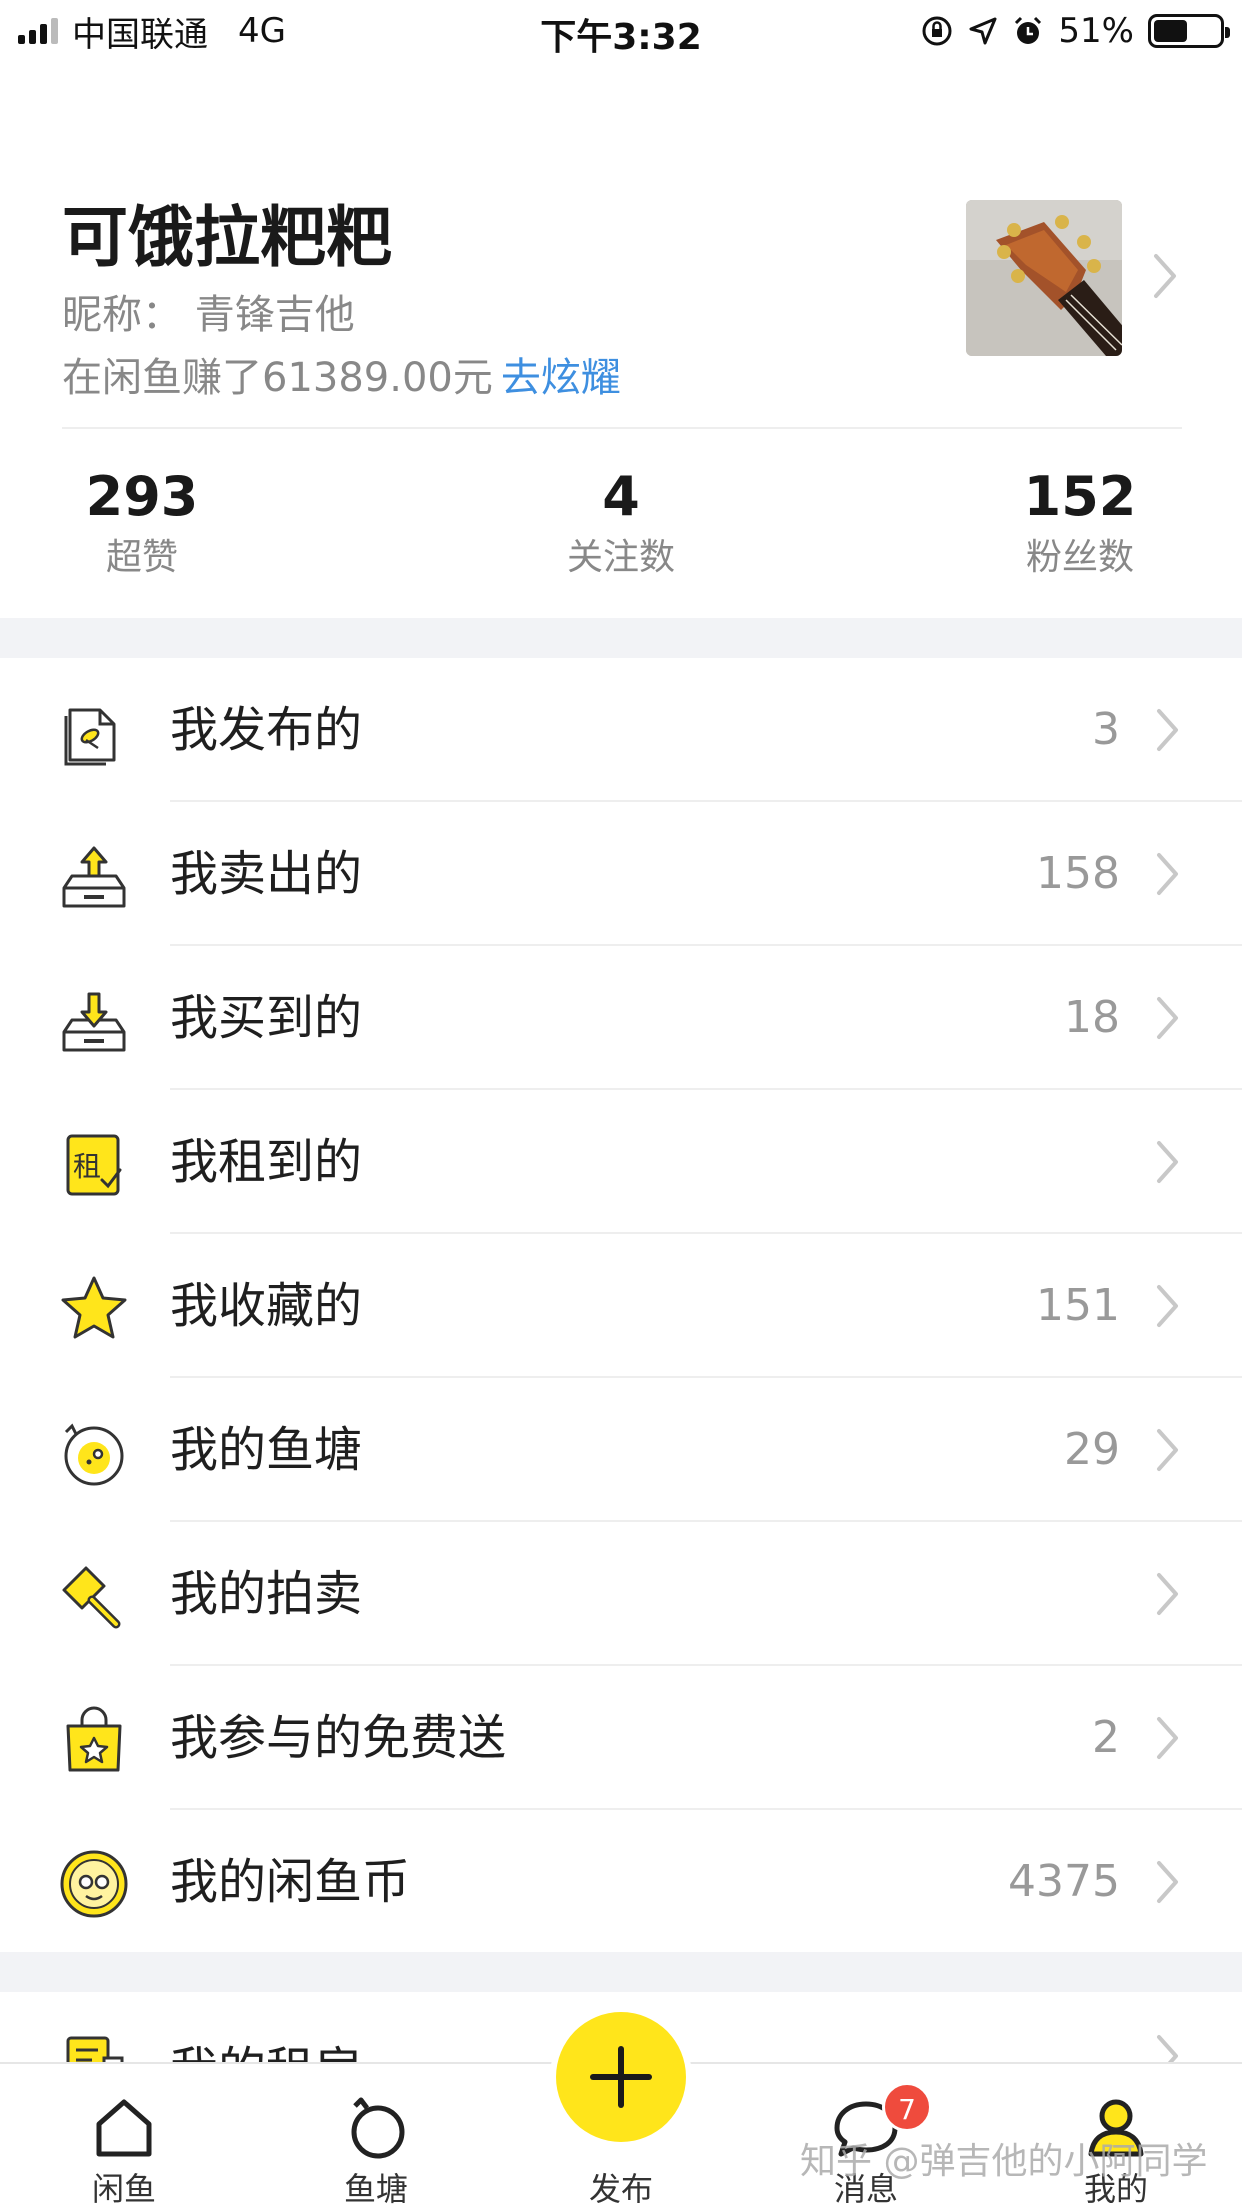  Describe the element at coordinates (266, 1450) in the screenshot. I see `menu-item-label: 我的鱼塘` at that location.